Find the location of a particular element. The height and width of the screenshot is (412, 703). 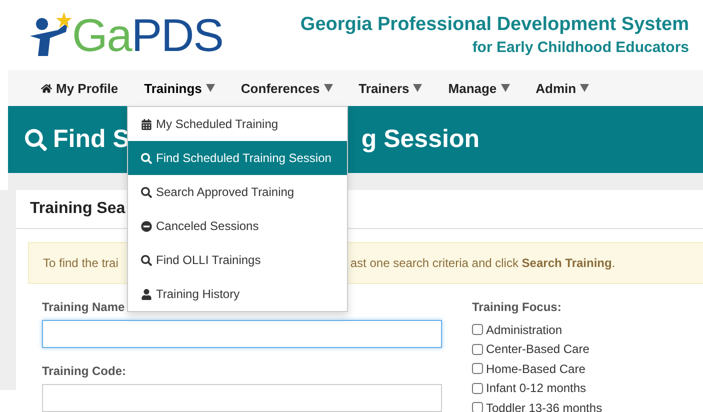

checkbox-label: Administration is located at coordinates (524, 329).